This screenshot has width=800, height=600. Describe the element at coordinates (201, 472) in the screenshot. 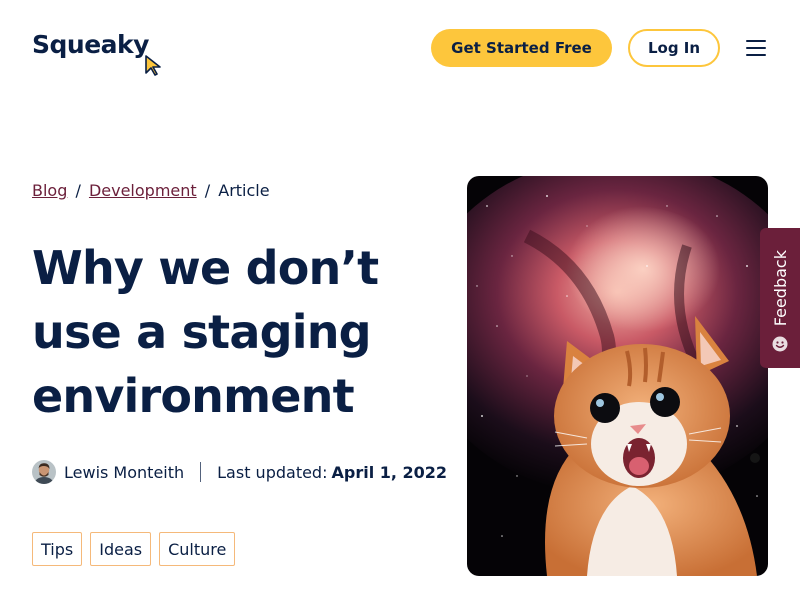

I see `meta-divider` at that location.